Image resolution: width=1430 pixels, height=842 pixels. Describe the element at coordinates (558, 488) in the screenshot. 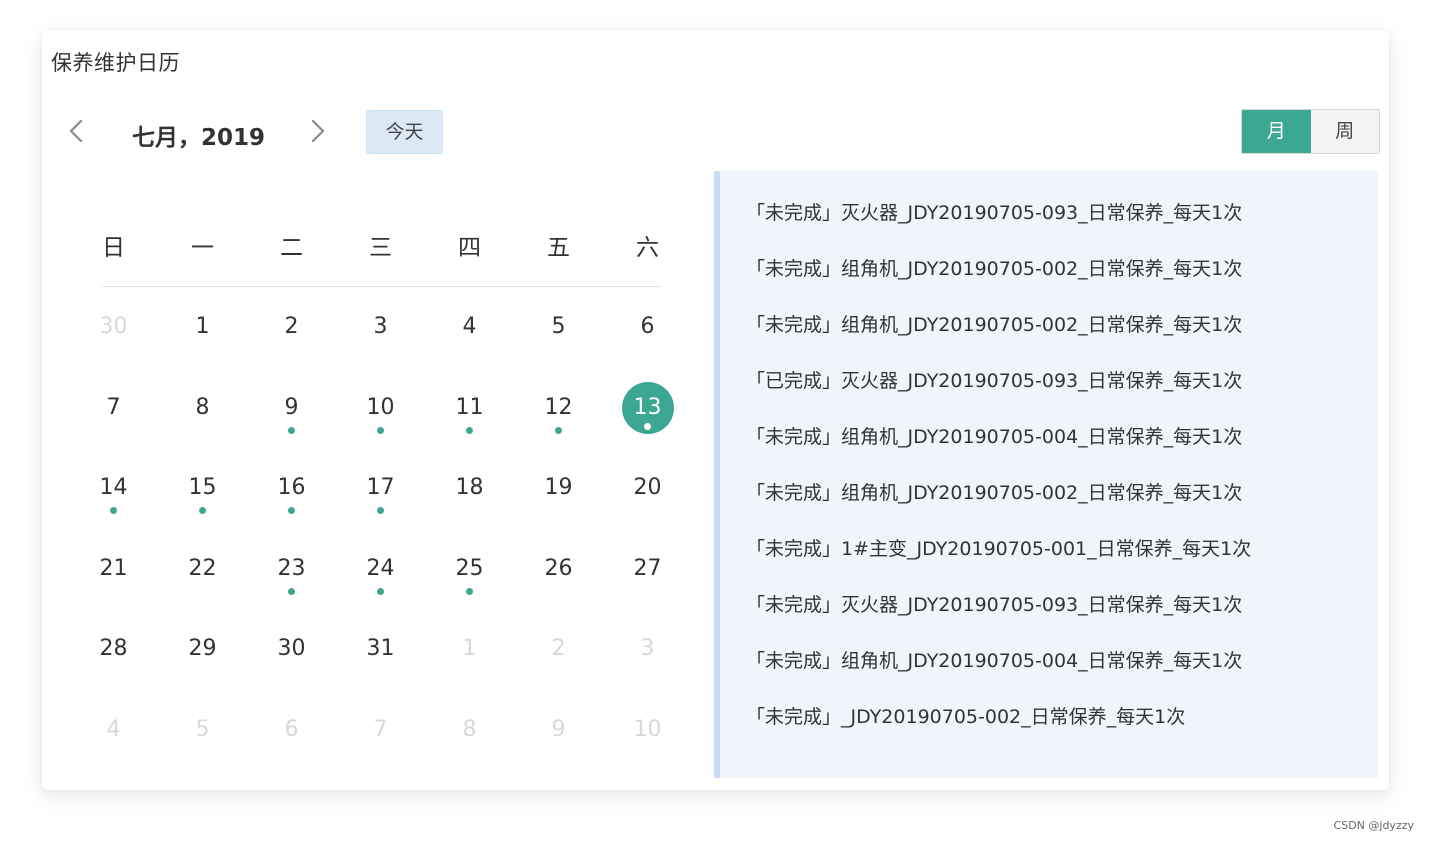

I see `day-cell: 19` at that location.